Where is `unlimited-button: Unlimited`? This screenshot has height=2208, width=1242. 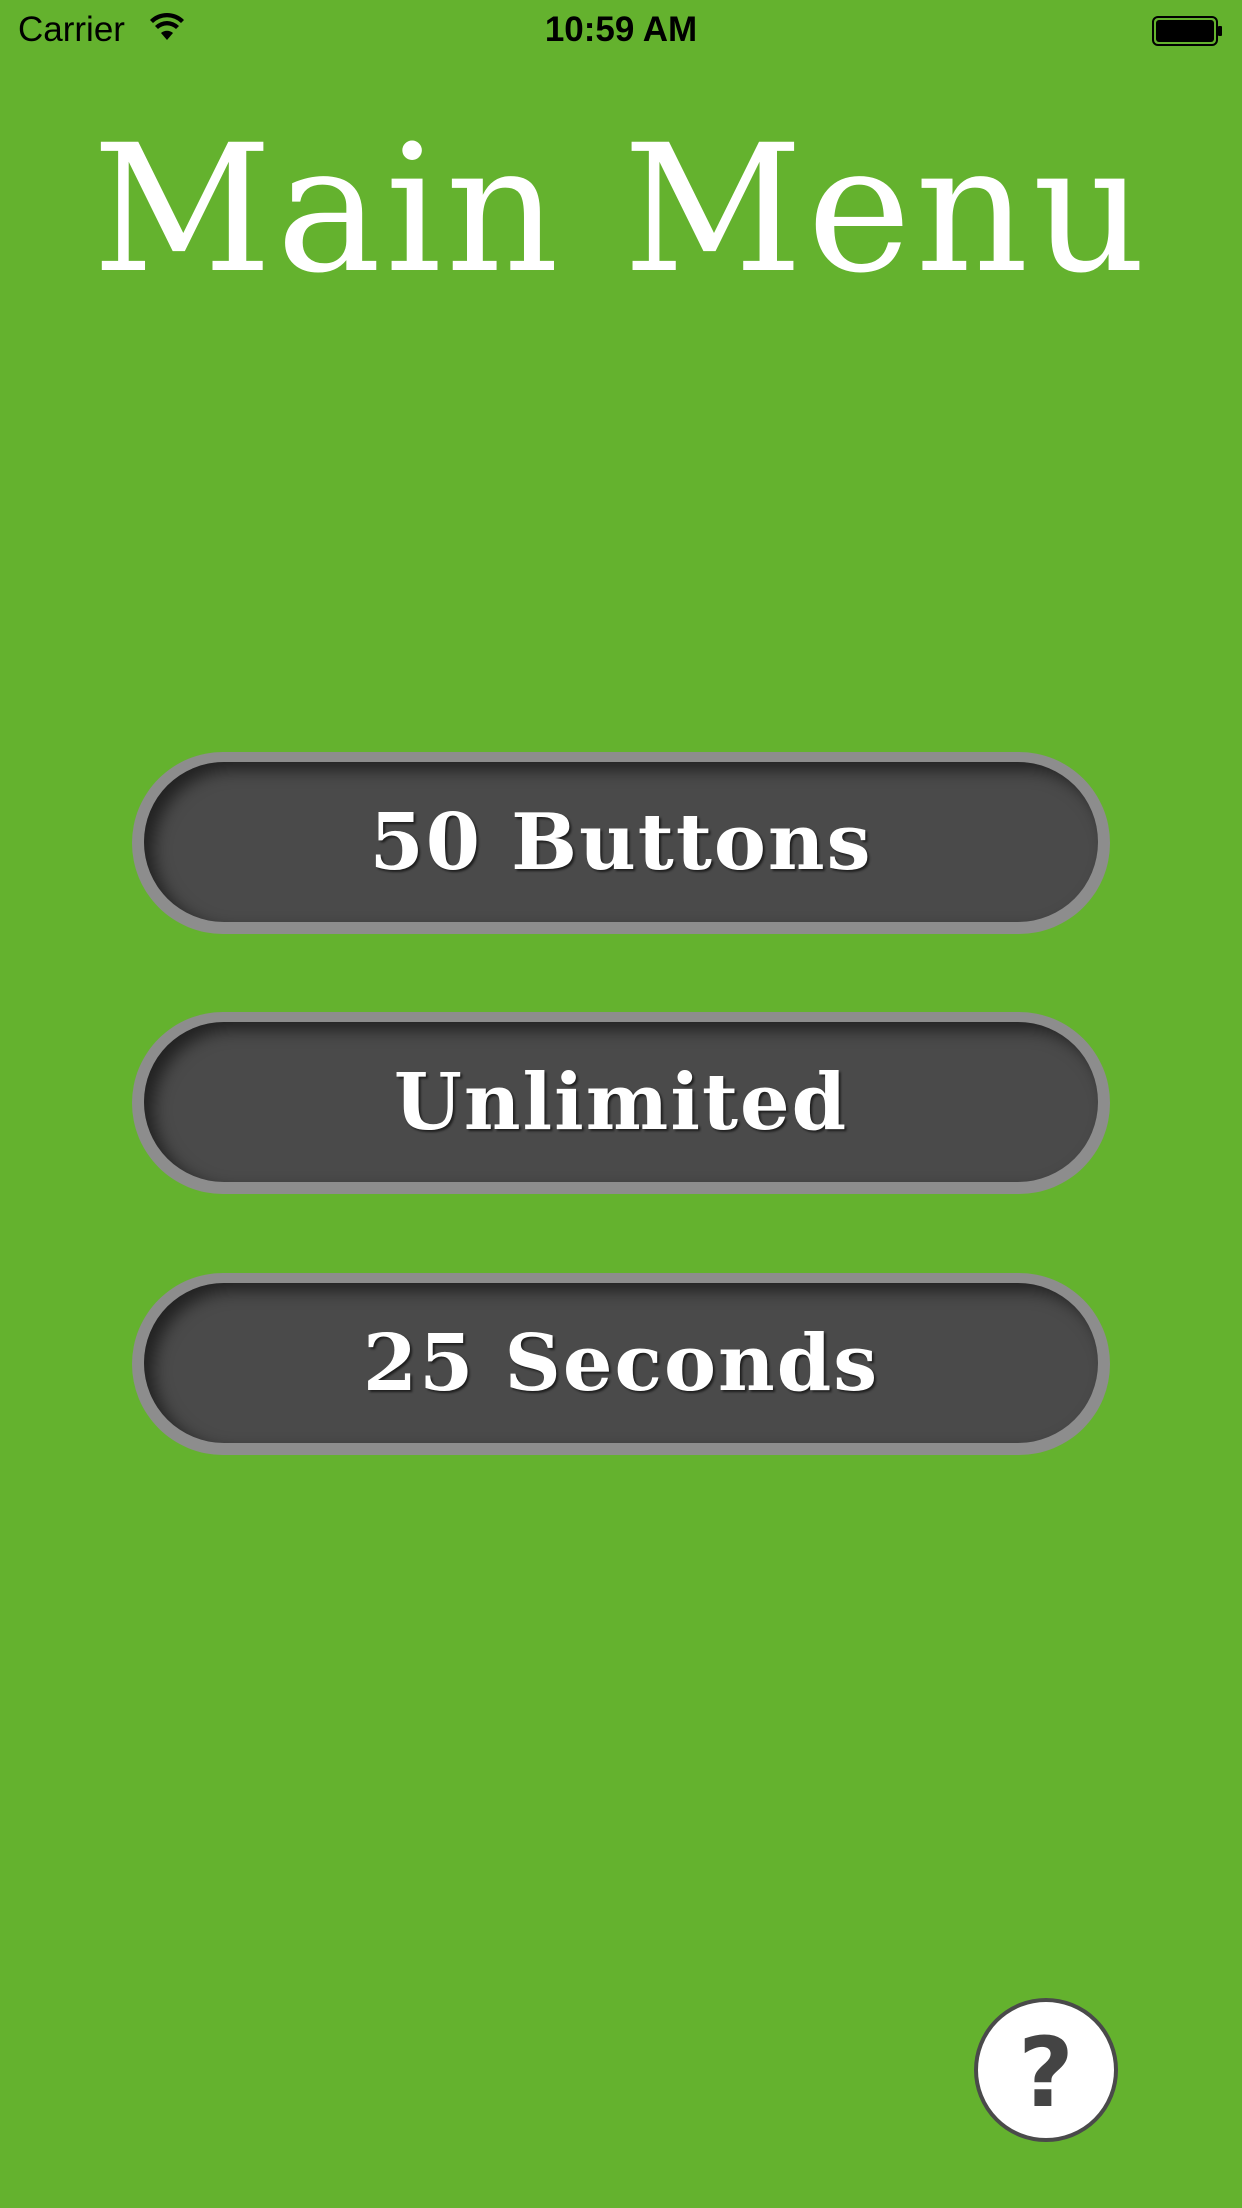
unlimited-button: Unlimited is located at coordinates (621, 1103).